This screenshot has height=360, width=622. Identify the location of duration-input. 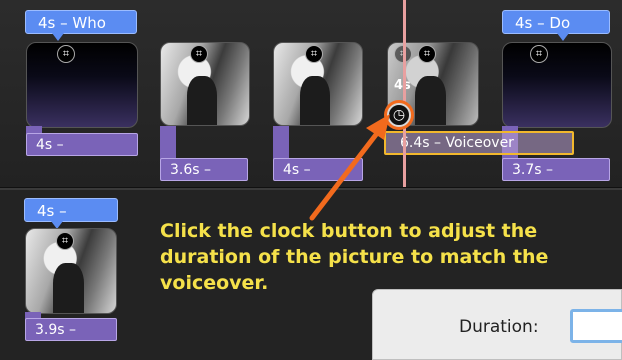
(596, 326).